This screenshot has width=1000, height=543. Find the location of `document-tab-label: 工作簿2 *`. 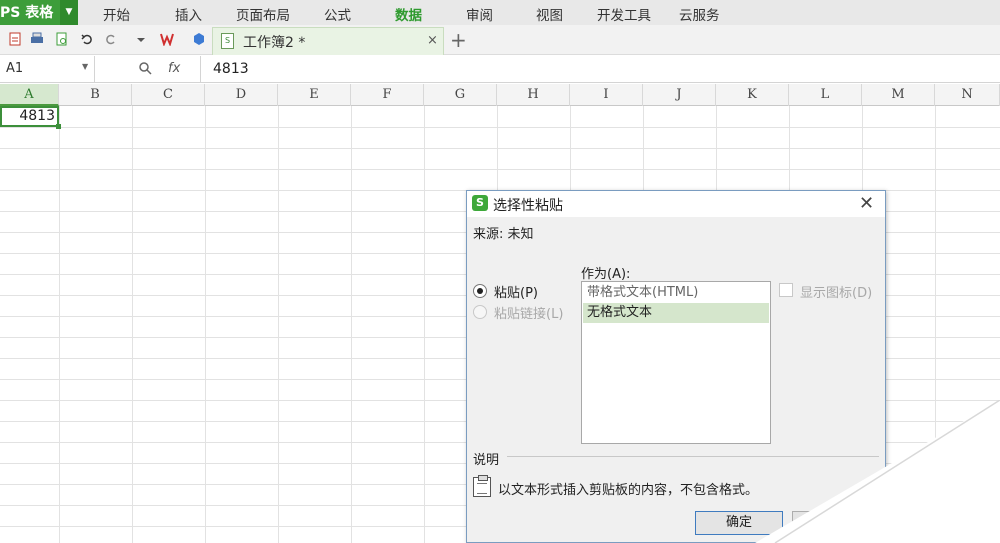

document-tab-label: 工作簿2 * is located at coordinates (274, 43).